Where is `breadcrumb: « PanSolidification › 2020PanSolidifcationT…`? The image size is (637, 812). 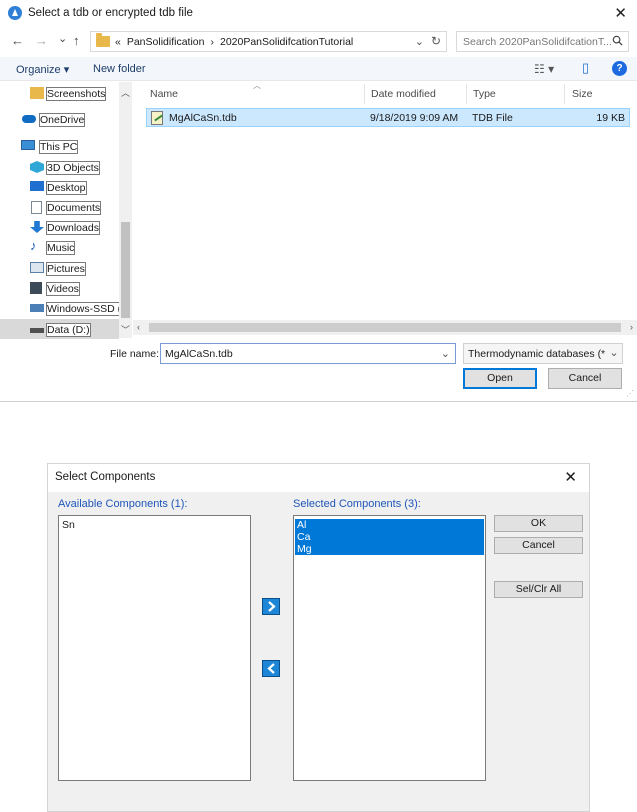 breadcrumb: « PanSolidification › 2020PanSolidifcationT… is located at coordinates (237, 42).